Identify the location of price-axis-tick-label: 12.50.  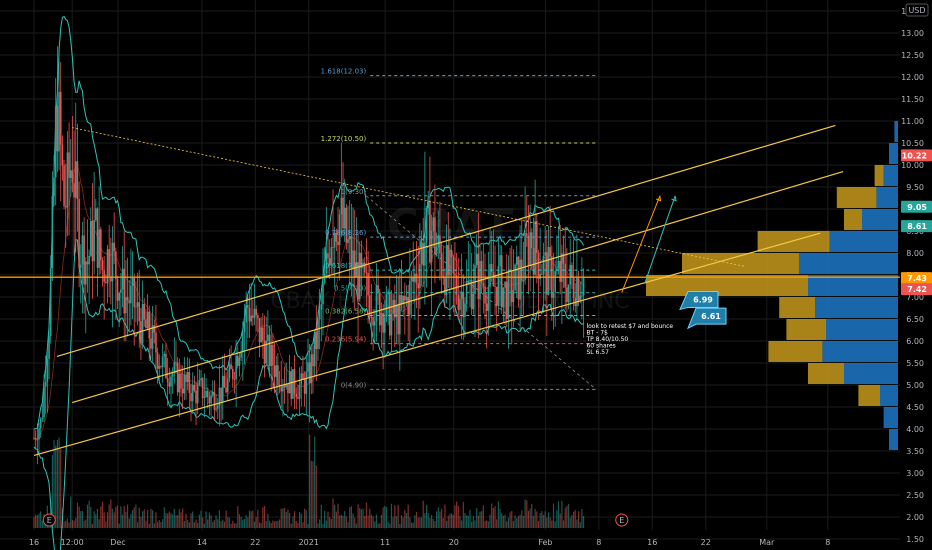
(912, 55).